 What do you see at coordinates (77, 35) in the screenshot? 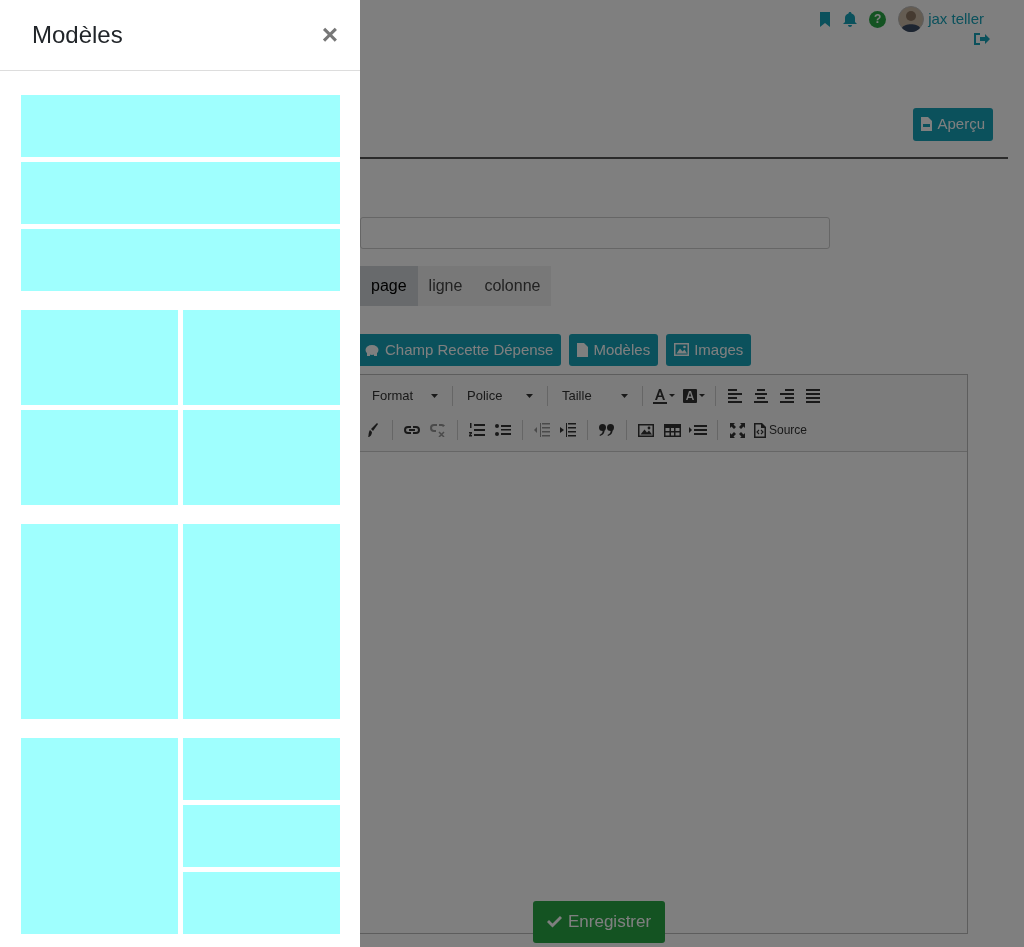
I see `panel-title: Modèles` at bounding box center [77, 35].